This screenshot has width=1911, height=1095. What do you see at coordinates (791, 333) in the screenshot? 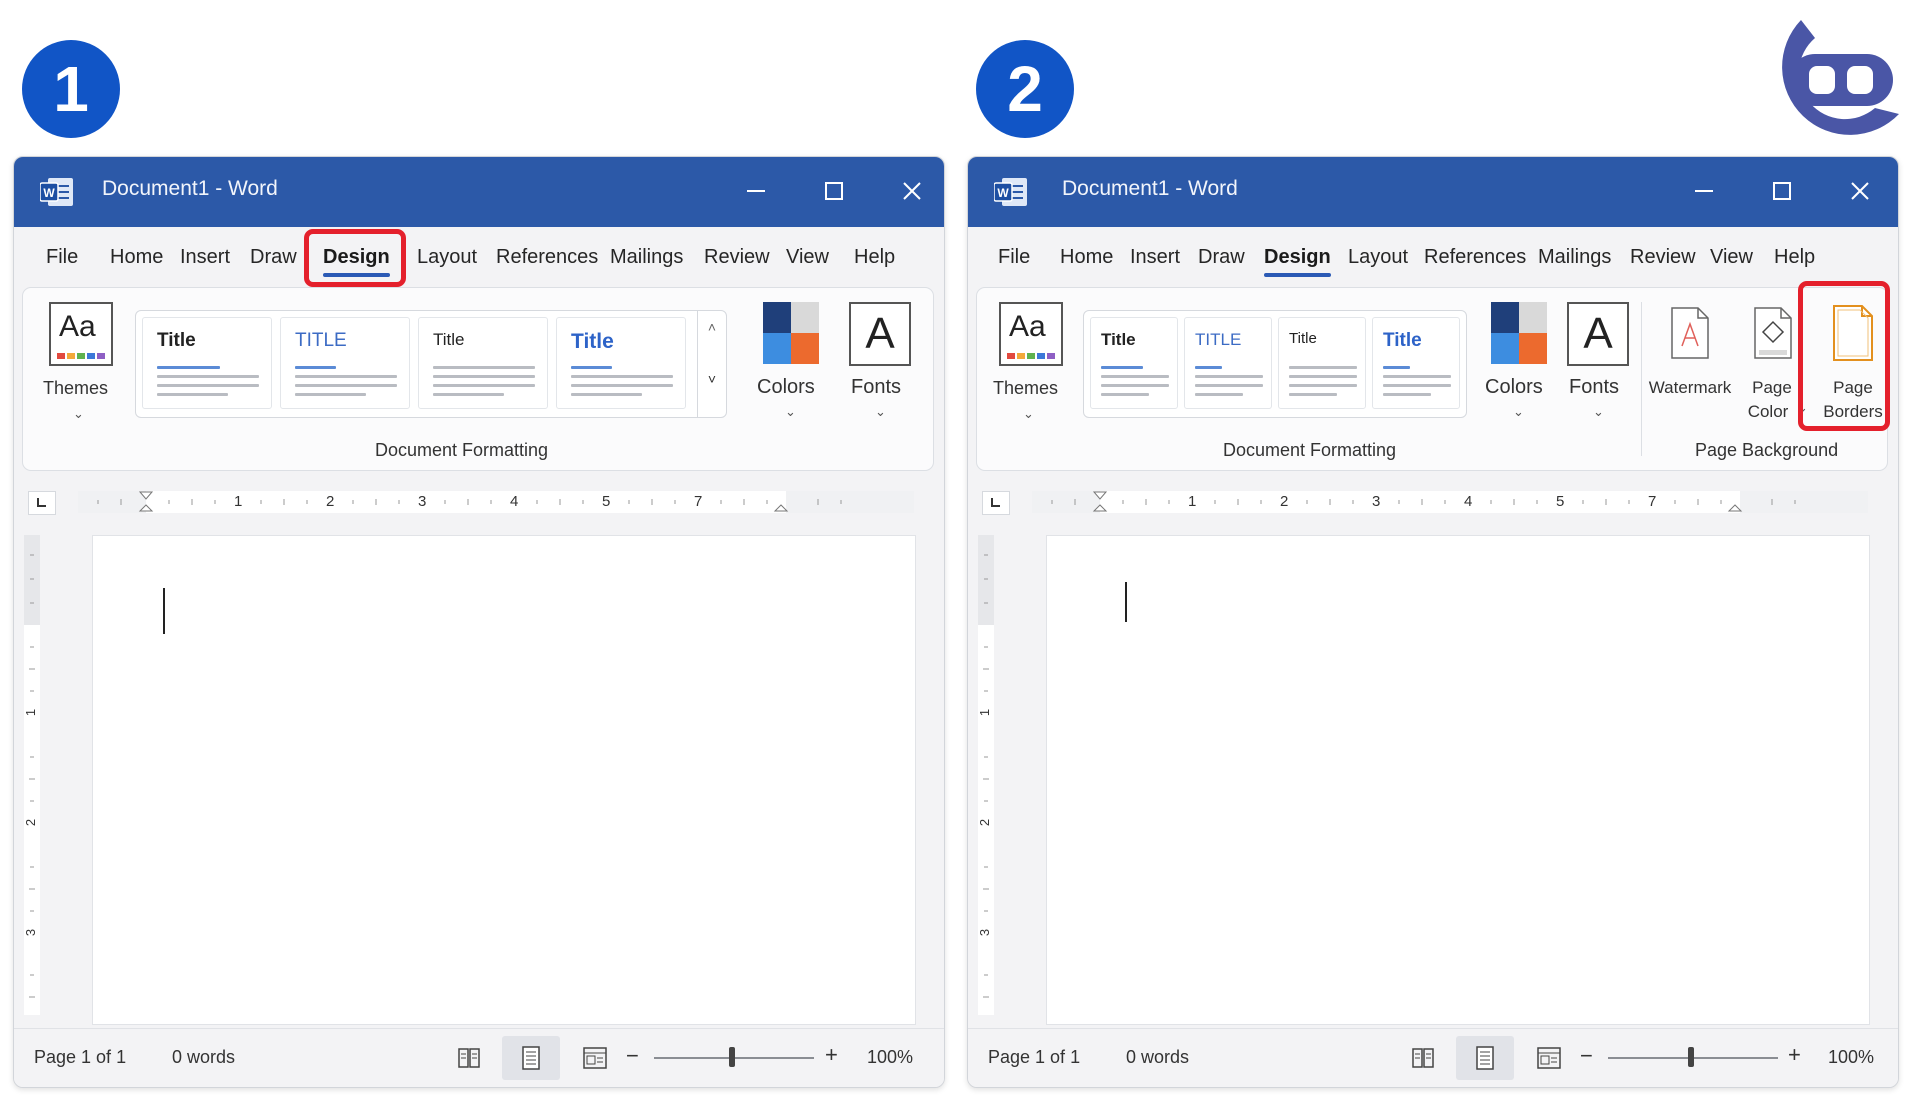
I see `colors-icon` at bounding box center [791, 333].